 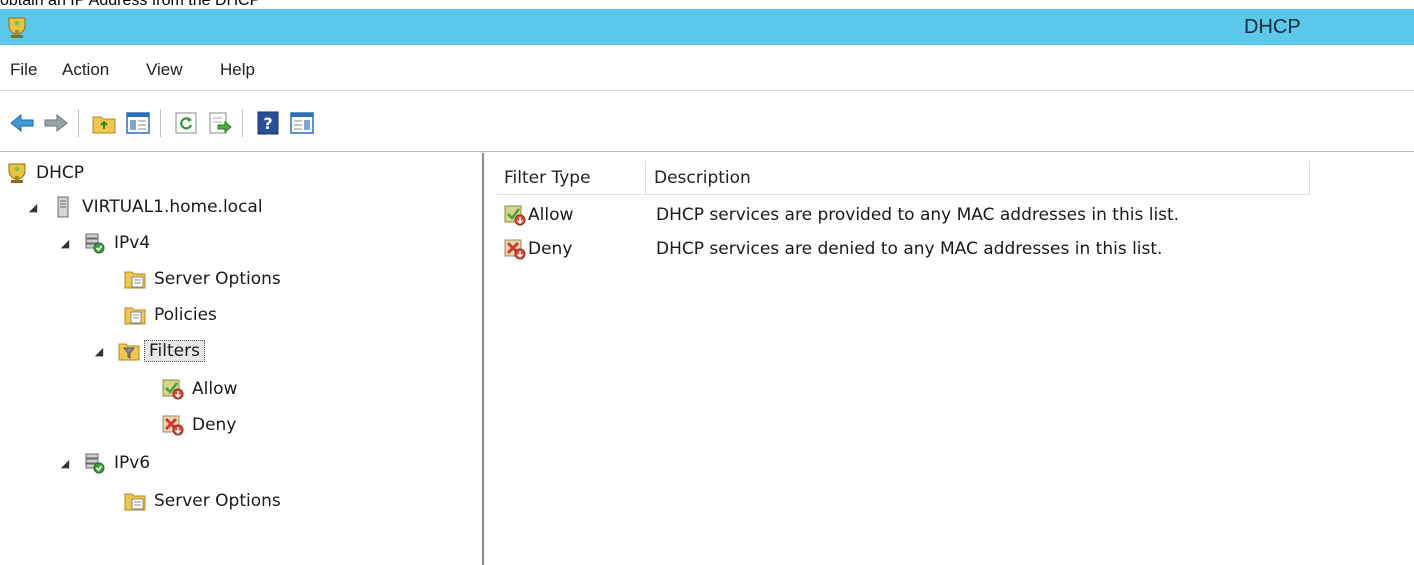 What do you see at coordinates (215, 389) in the screenshot?
I see `tree-label: Allow` at bounding box center [215, 389].